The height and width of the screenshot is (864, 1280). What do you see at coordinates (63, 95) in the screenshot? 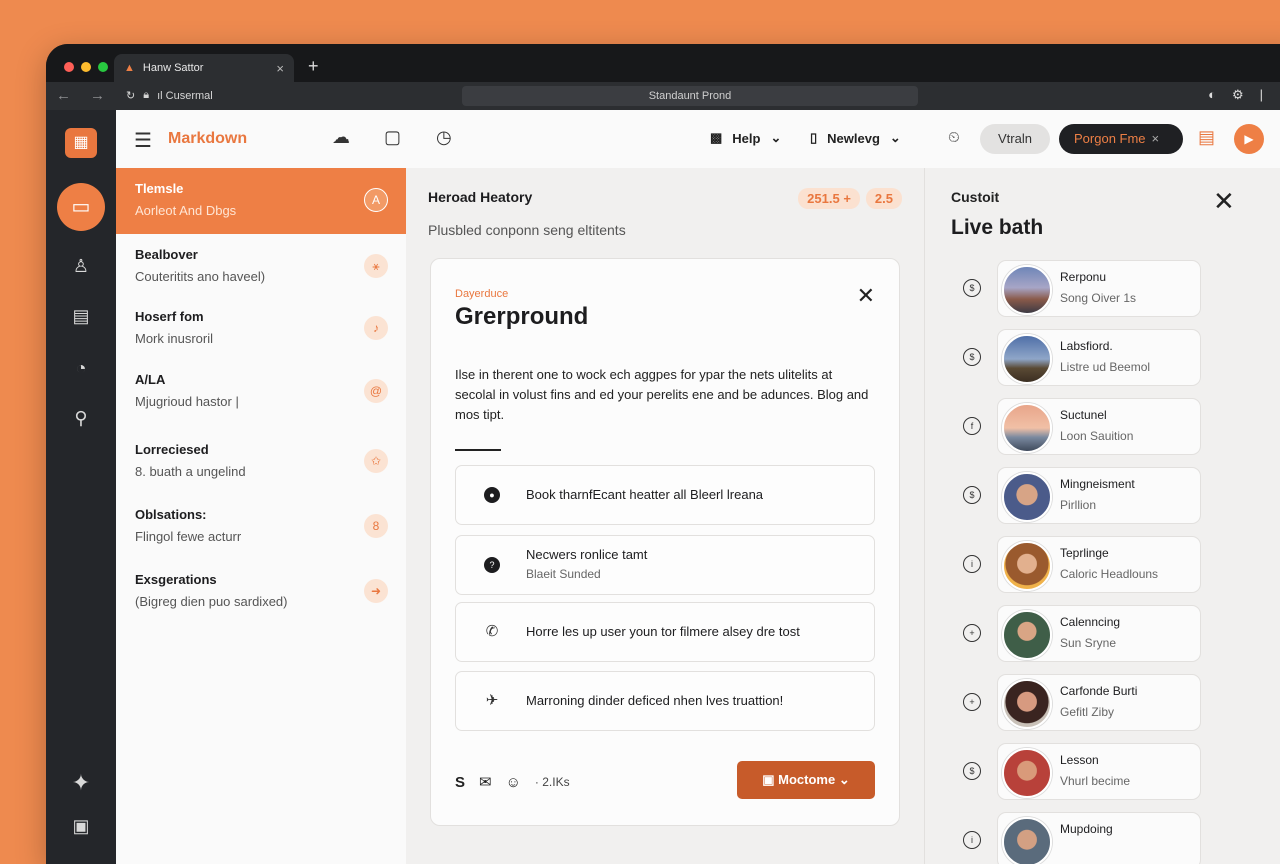
I see `back-button: ←` at bounding box center [63, 95].